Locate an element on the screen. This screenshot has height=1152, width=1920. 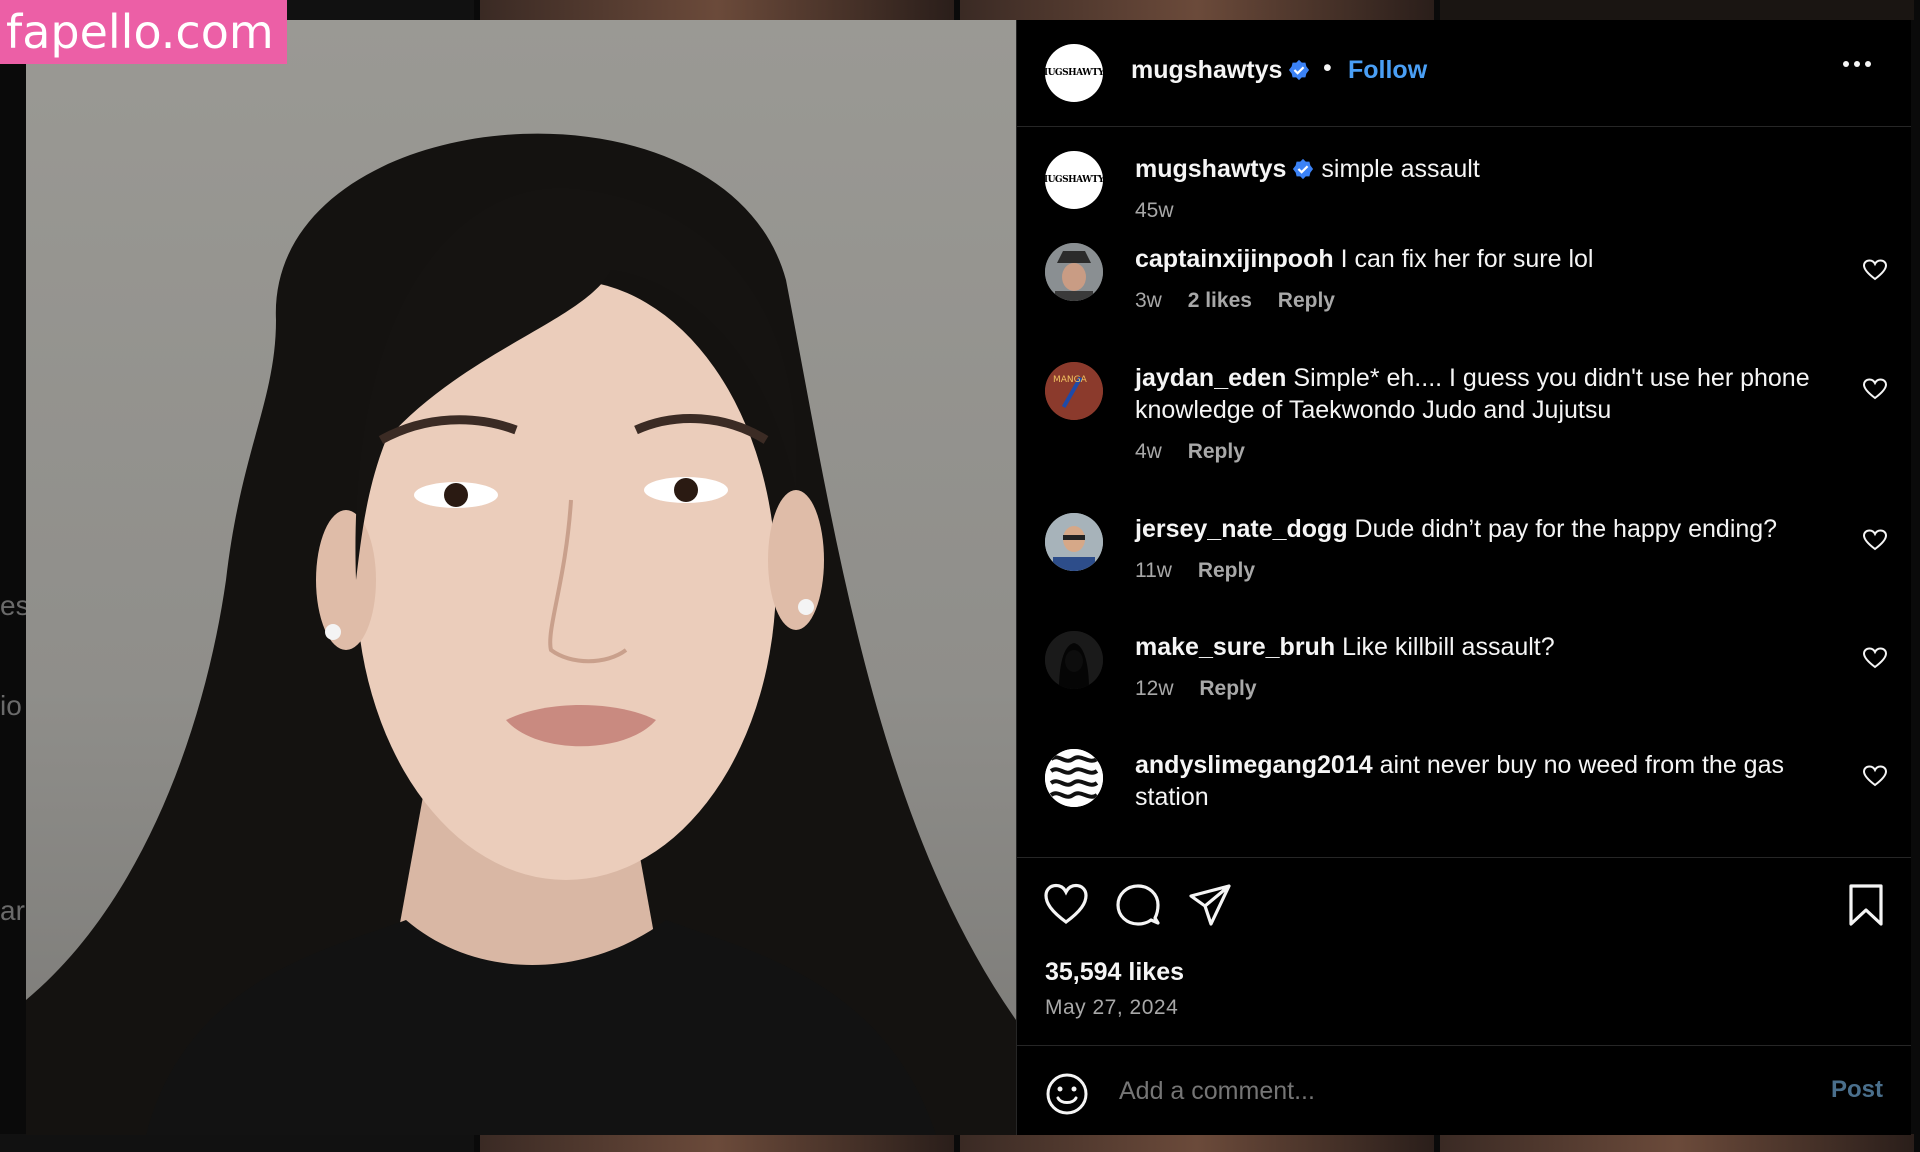
comment-time: 11w is located at coordinates (1153, 570).